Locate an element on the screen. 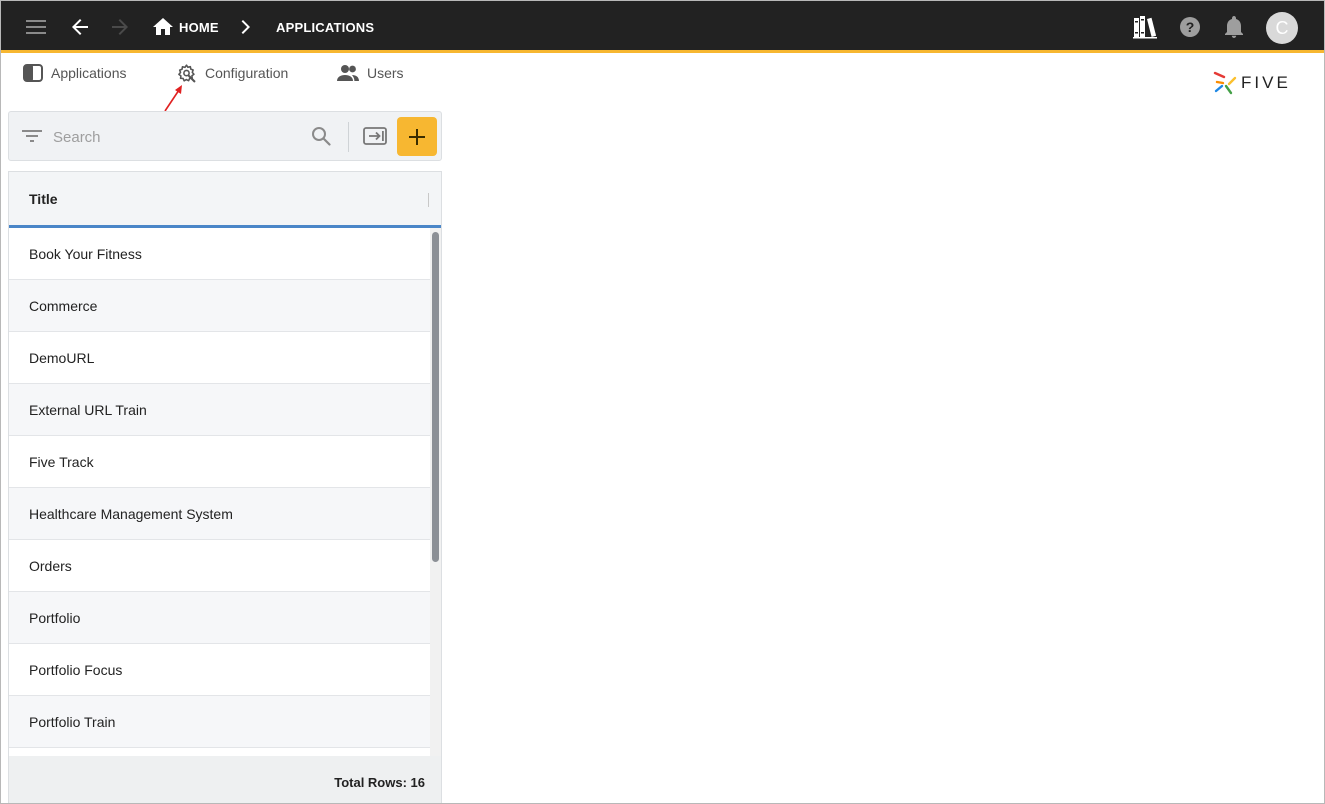 Image resolution: width=1325 pixels, height=804 pixels. chevron-right-icon is located at coordinates (246, 27).